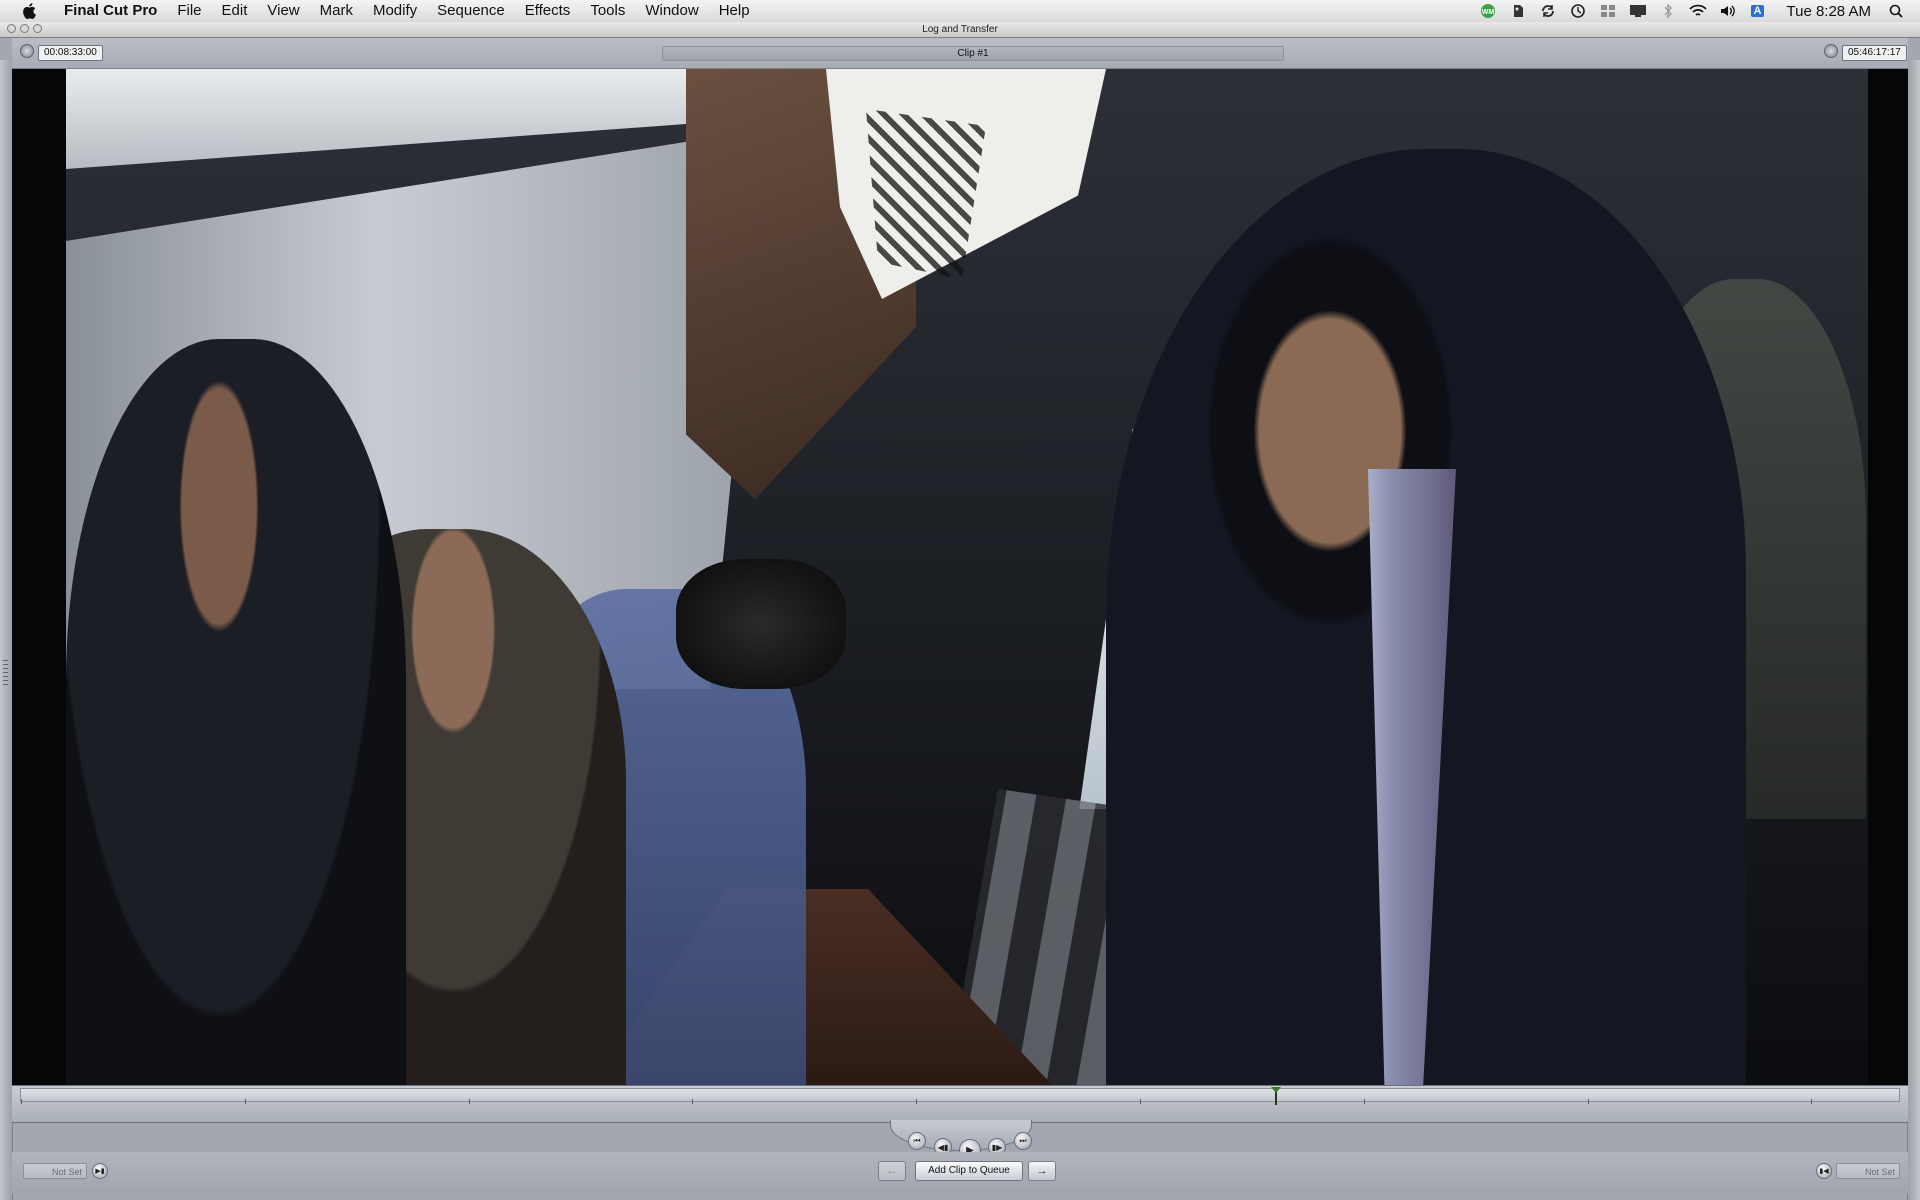  I want to click on scene-ceiling, so click(376, 119).